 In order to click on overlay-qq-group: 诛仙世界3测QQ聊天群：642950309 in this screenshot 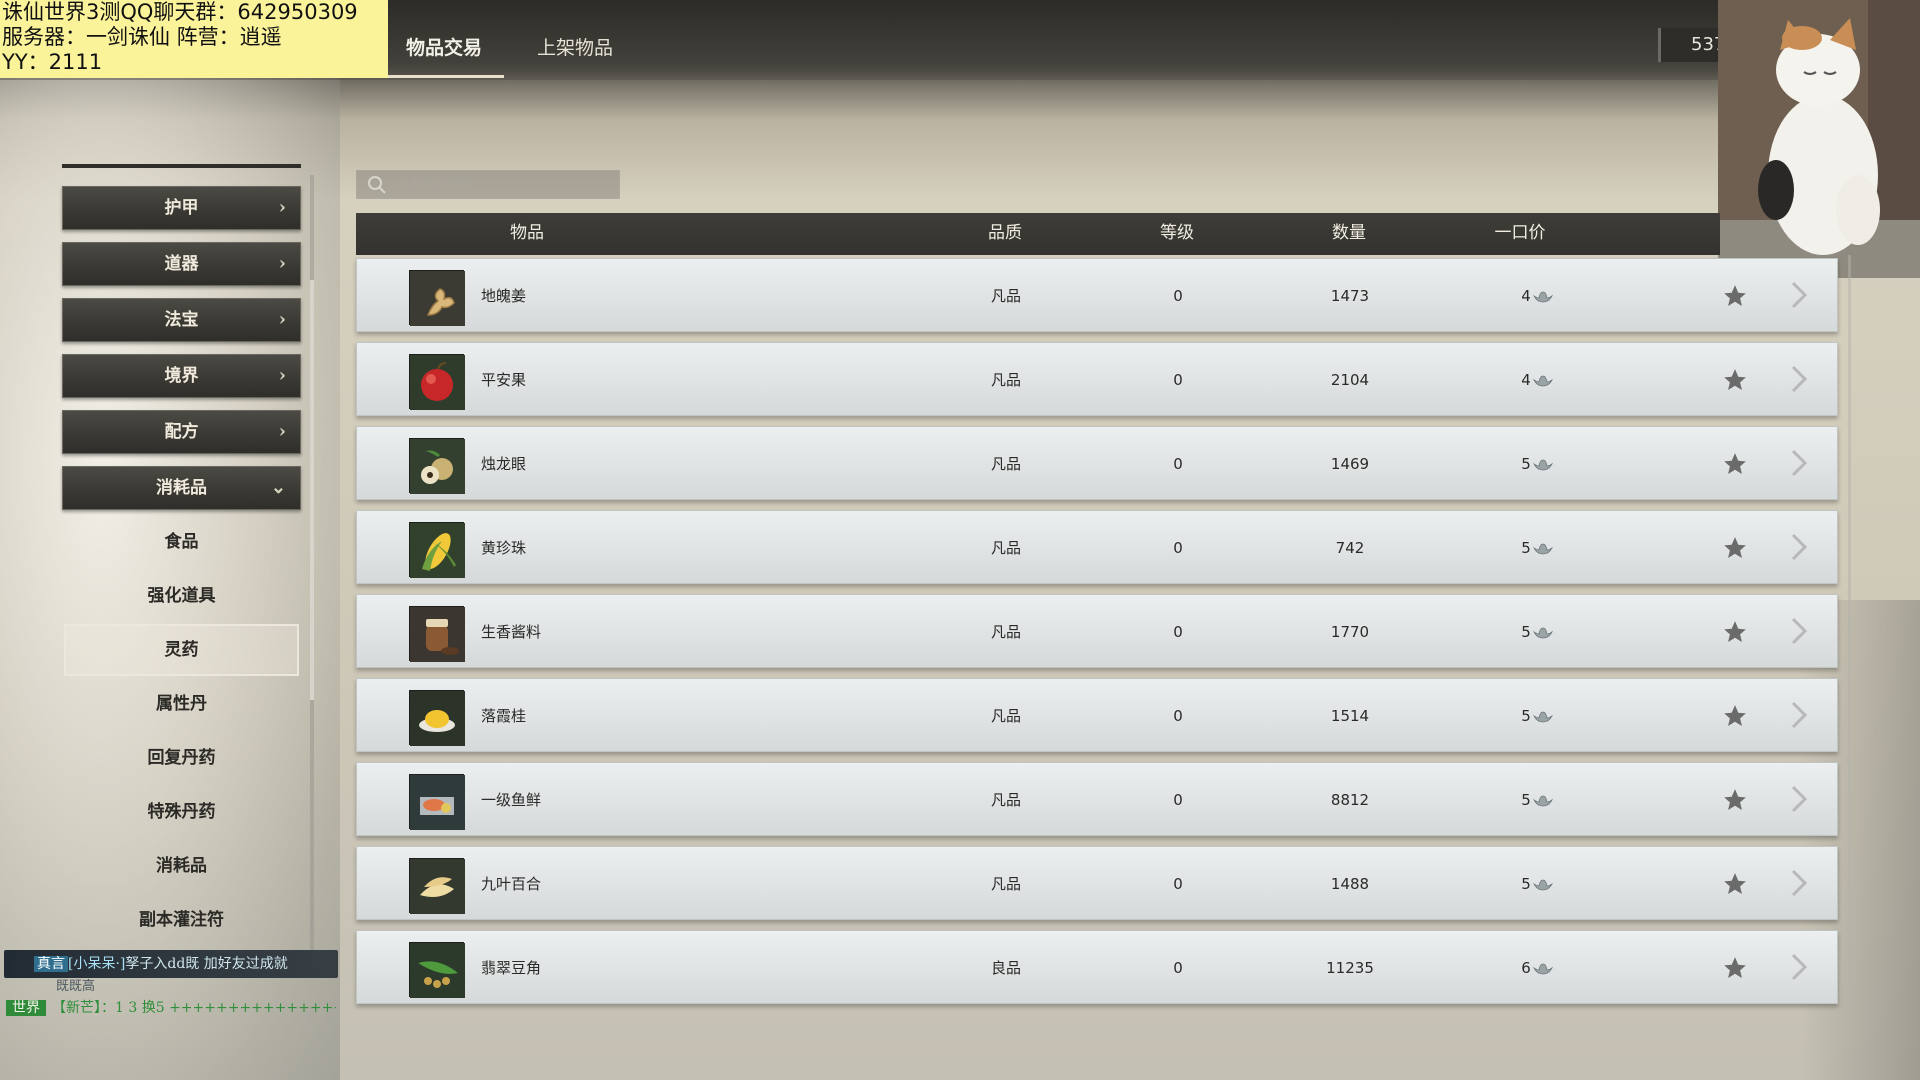, I will do `click(180, 12)`.